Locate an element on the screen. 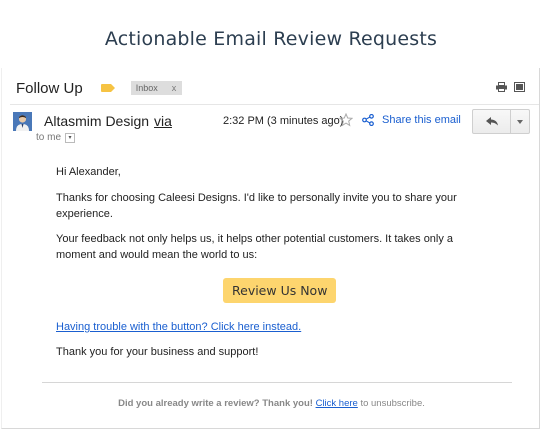 Image resolution: width=542 pixels, height=430 pixels. more-caret-icon is located at coordinates (520, 121).